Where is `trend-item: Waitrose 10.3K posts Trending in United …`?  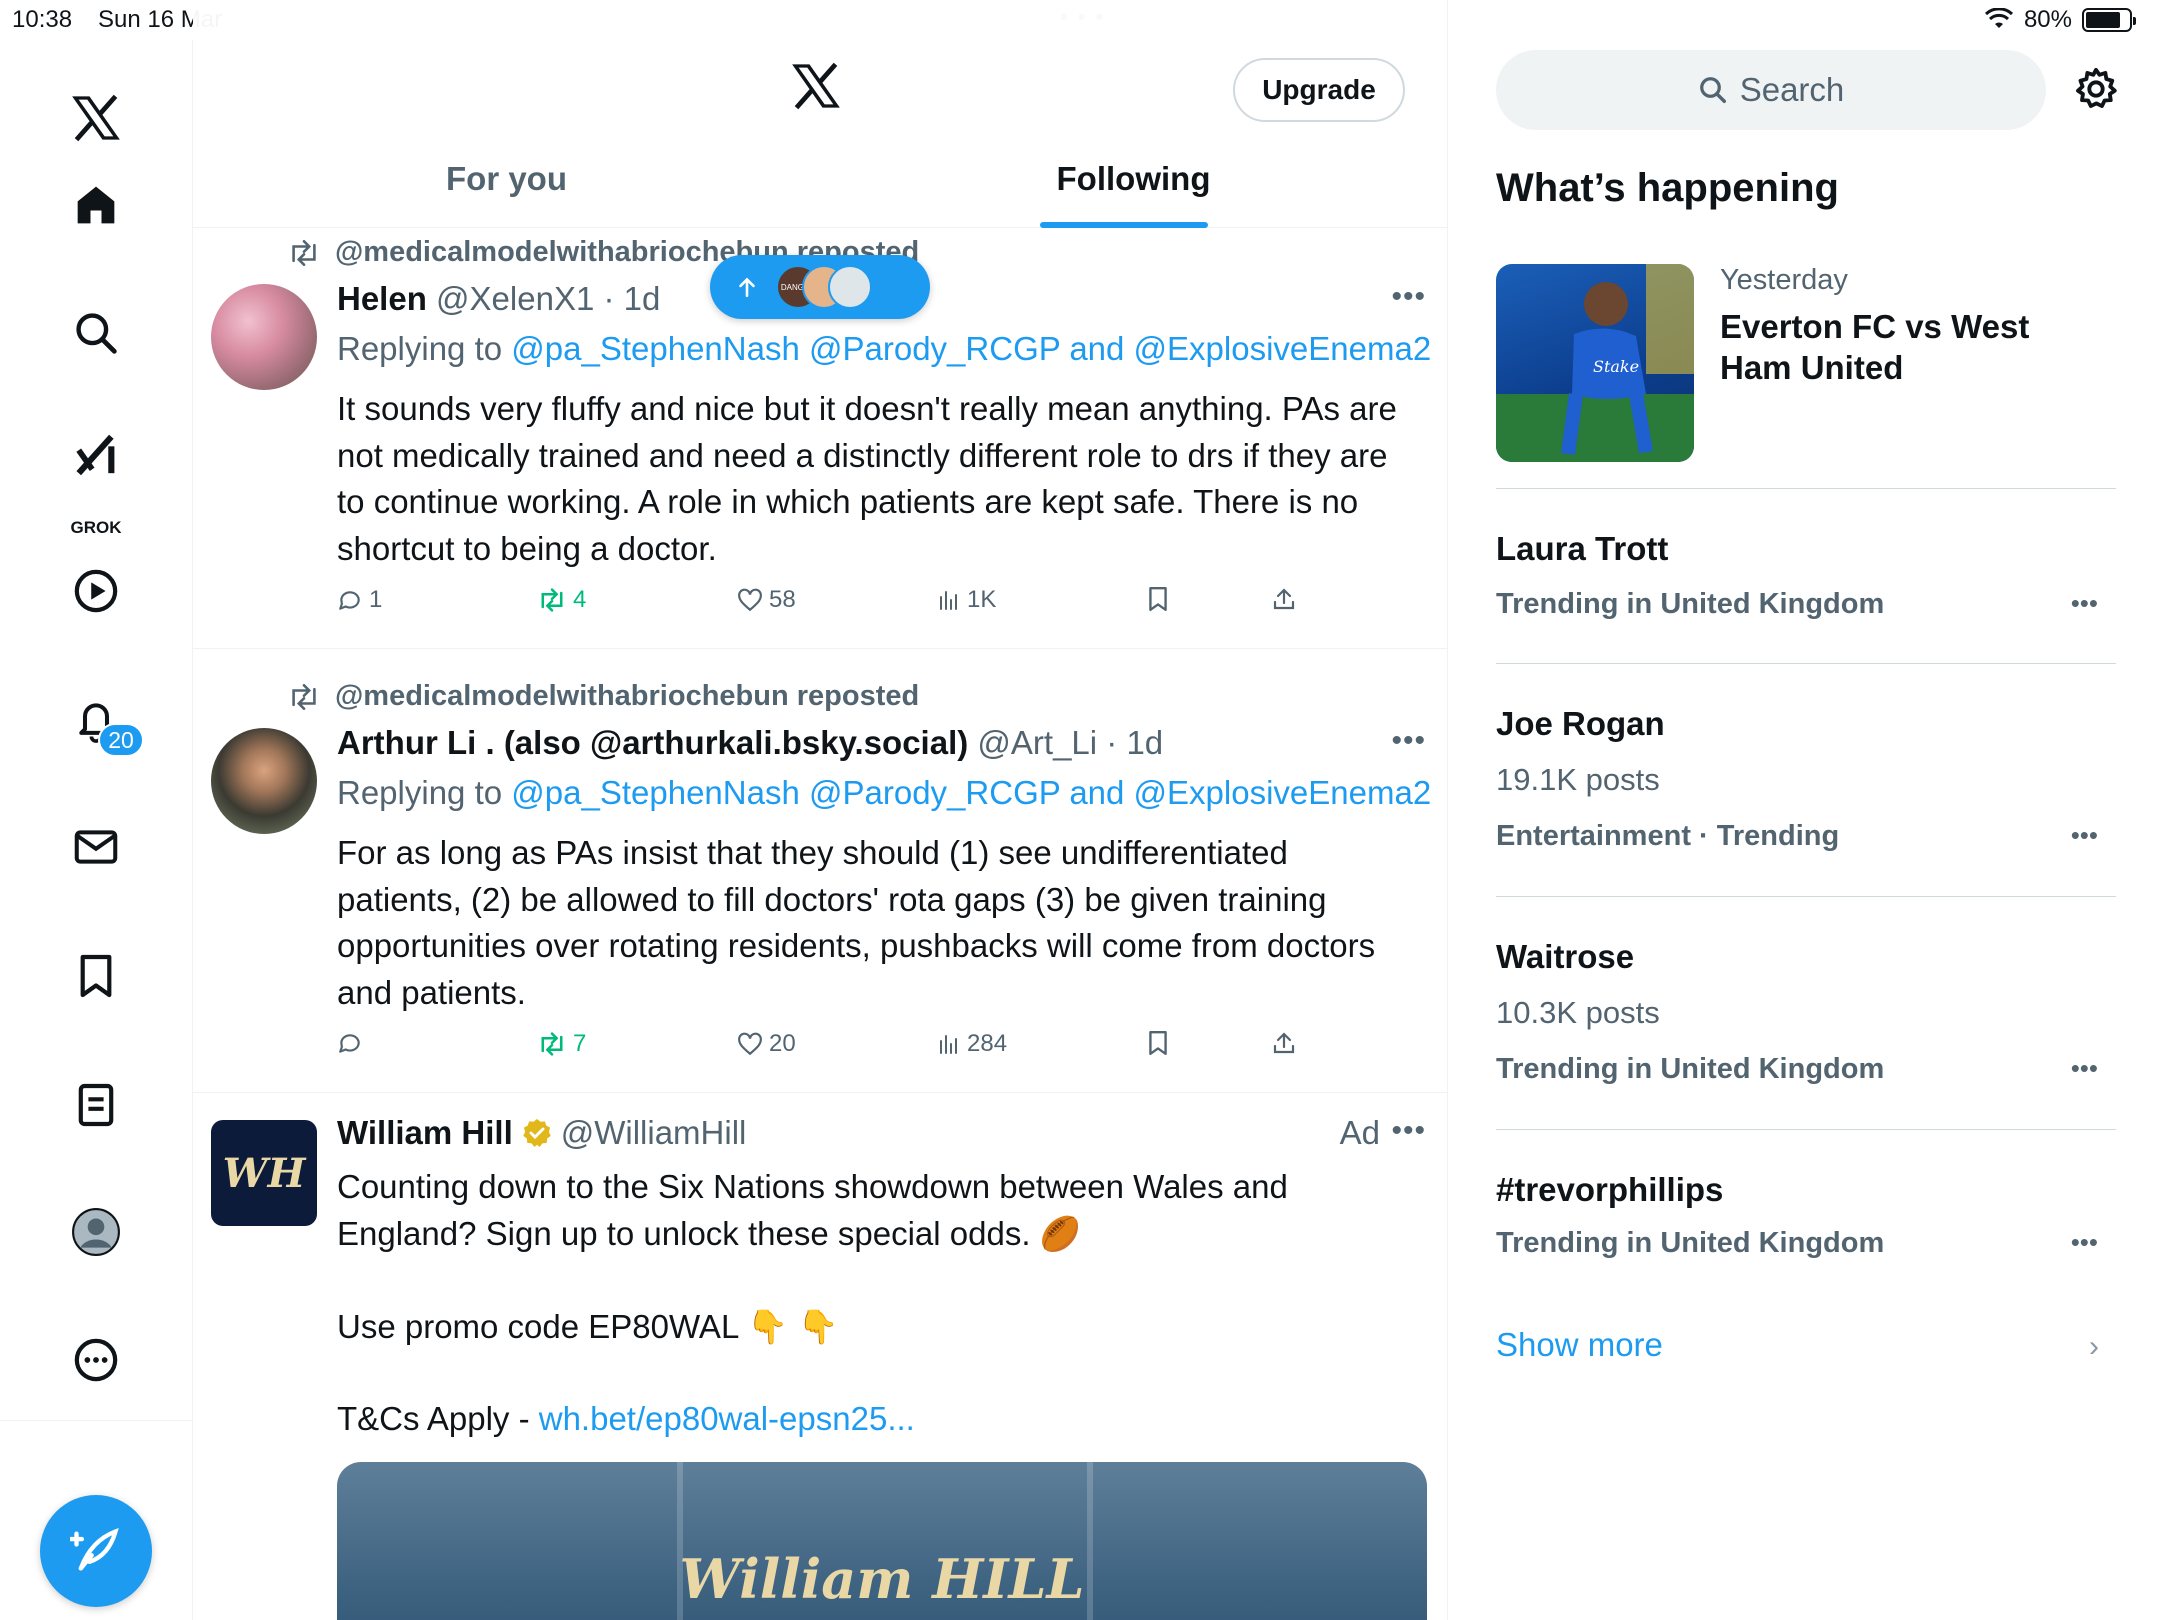 trend-item: Waitrose 10.3K posts Trending in United … is located at coordinates (1806, 1014).